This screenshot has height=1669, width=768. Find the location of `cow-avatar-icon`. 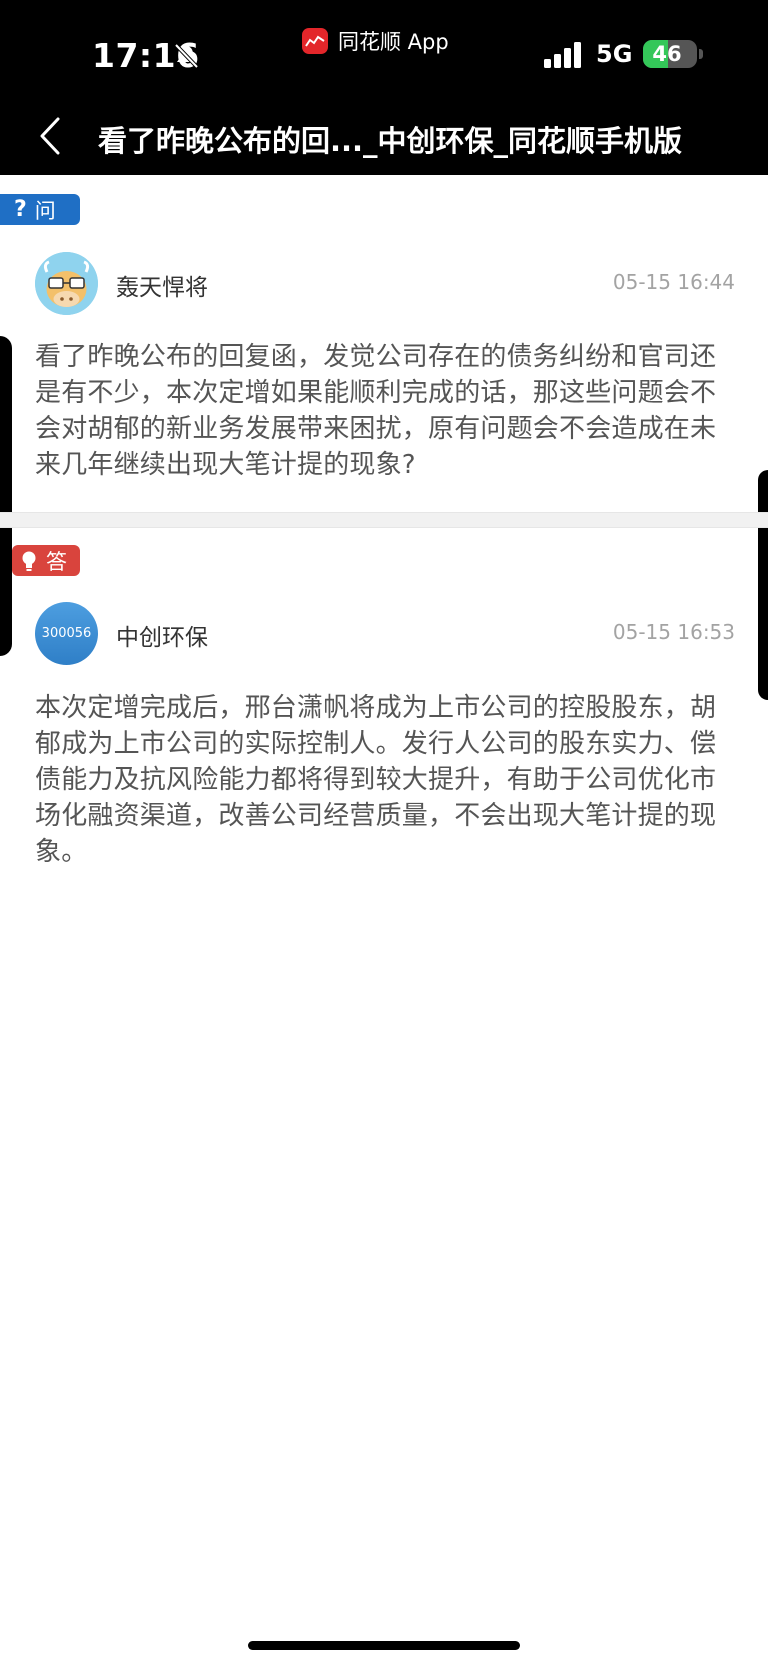

cow-avatar-icon is located at coordinates (66, 283).